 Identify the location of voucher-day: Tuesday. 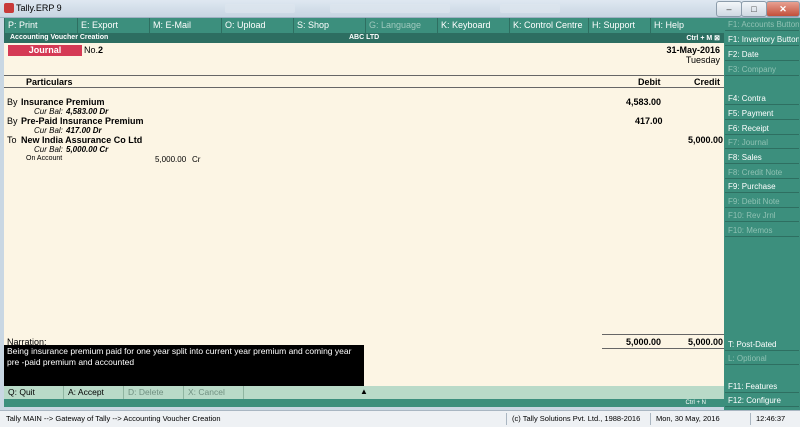
(702, 60).